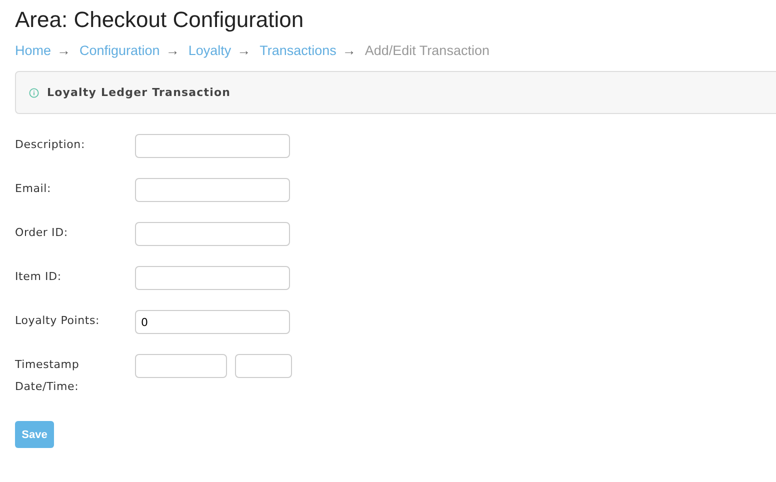 The image size is (776, 482). I want to click on field-label: Timestamp Date/Time:, so click(47, 376).